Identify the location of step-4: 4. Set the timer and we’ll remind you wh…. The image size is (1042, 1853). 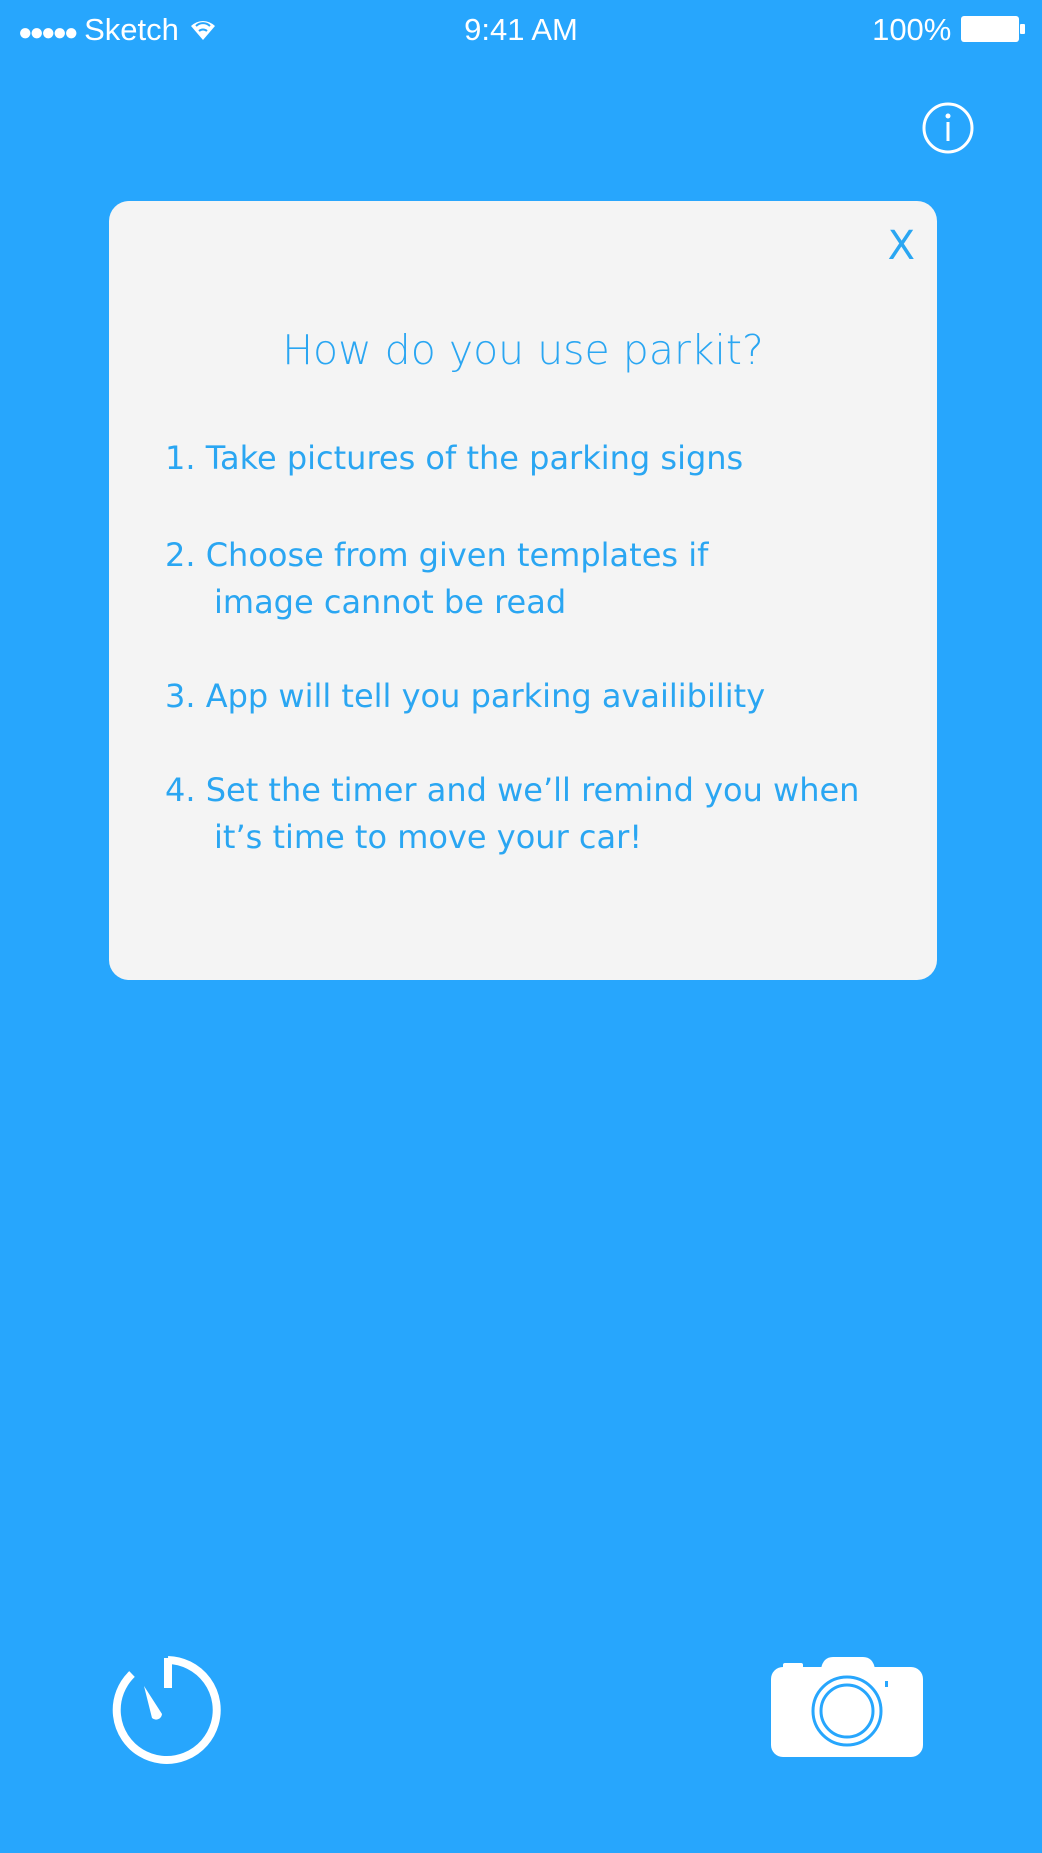
(512, 814).